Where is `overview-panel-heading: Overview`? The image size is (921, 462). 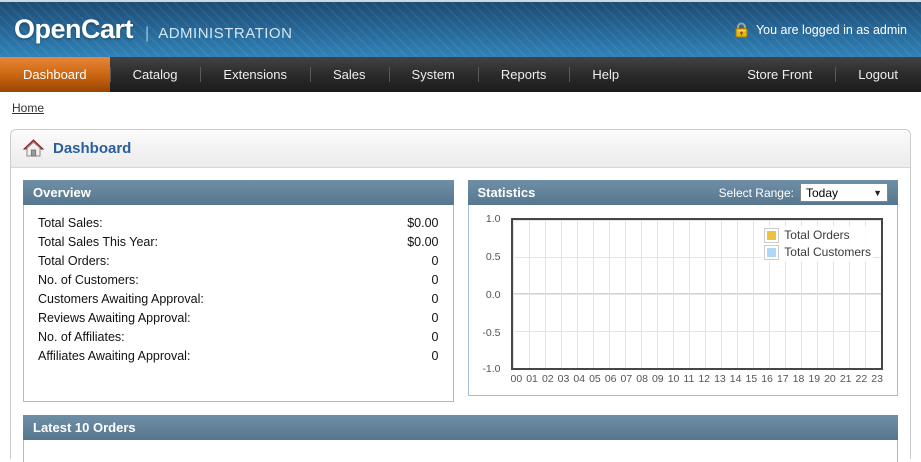
overview-panel-heading: Overview is located at coordinates (238, 192).